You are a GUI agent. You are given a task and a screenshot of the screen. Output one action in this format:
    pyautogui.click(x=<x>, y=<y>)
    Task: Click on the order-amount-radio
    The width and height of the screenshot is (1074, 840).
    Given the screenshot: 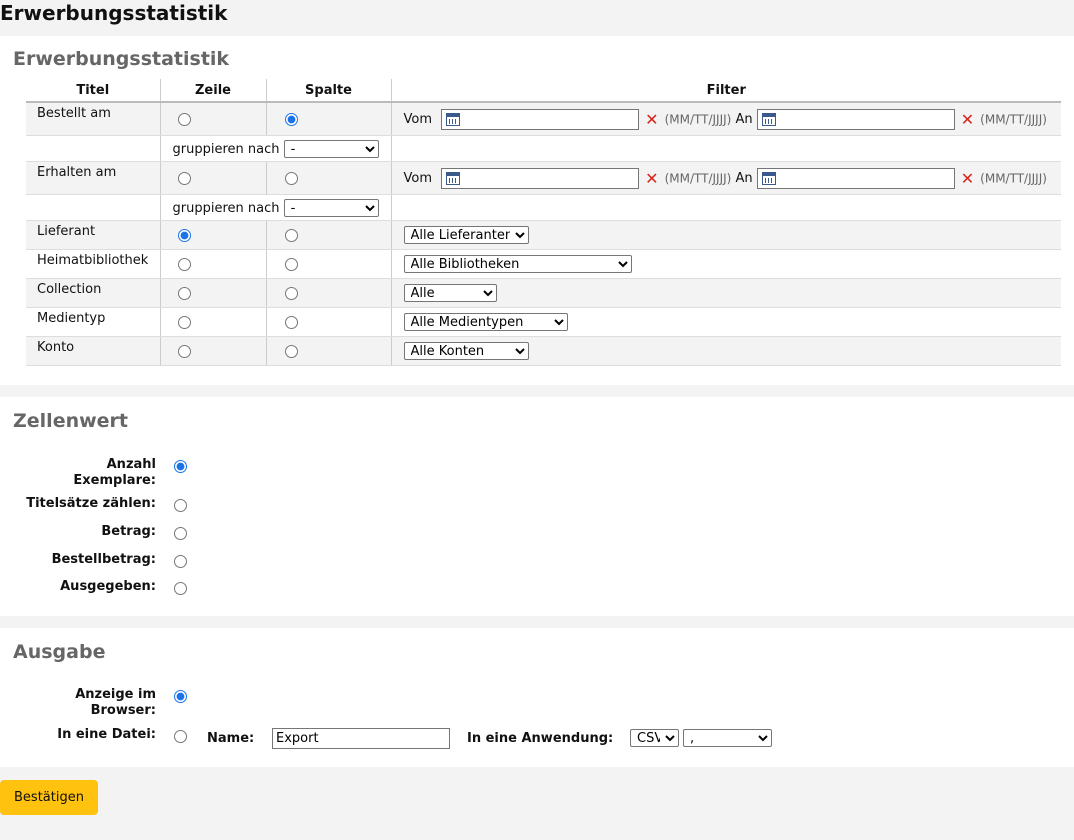 What is the action you would take?
    pyautogui.click(x=180, y=561)
    